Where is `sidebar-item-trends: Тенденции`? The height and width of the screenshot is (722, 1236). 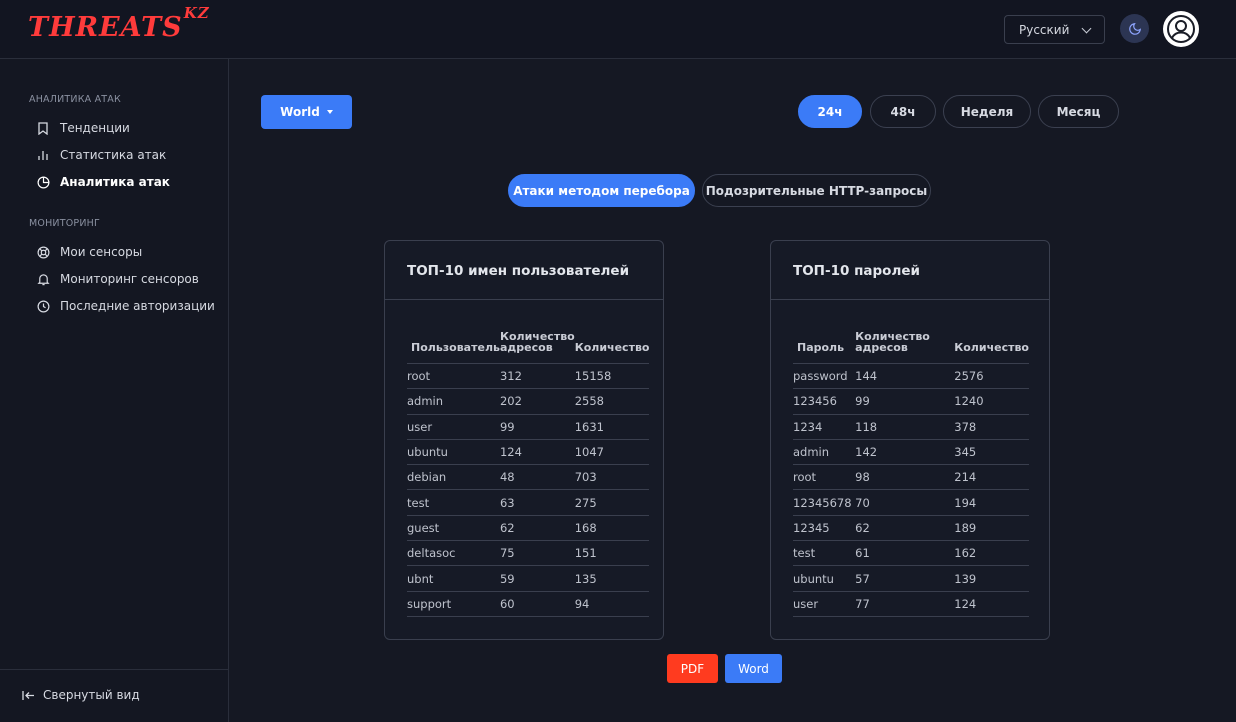 sidebar-item-trends: Тенденции is located at coordinates (83, 128).